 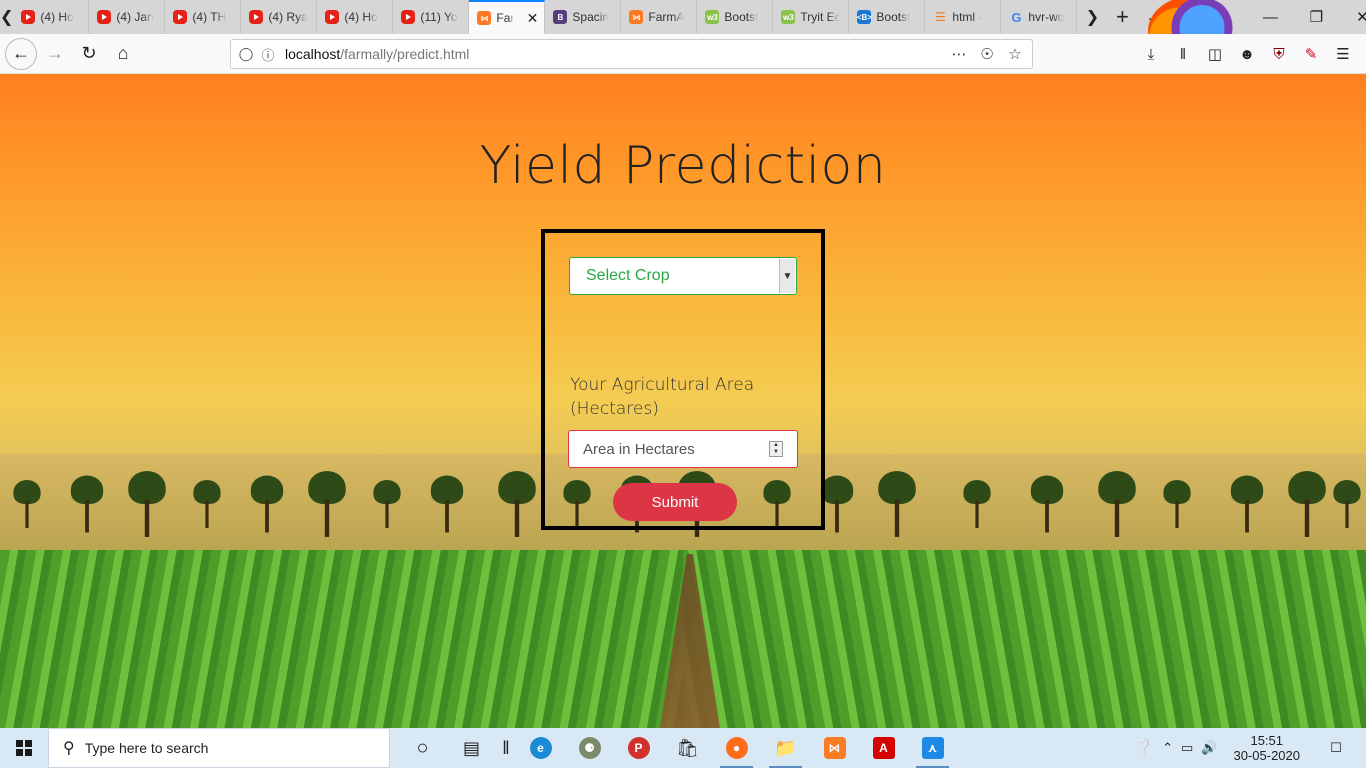 What do you see at coordinates (1343, 54) in the screenshot?
I see `menu-icon: ☰` at bounding box center [1343, 54].